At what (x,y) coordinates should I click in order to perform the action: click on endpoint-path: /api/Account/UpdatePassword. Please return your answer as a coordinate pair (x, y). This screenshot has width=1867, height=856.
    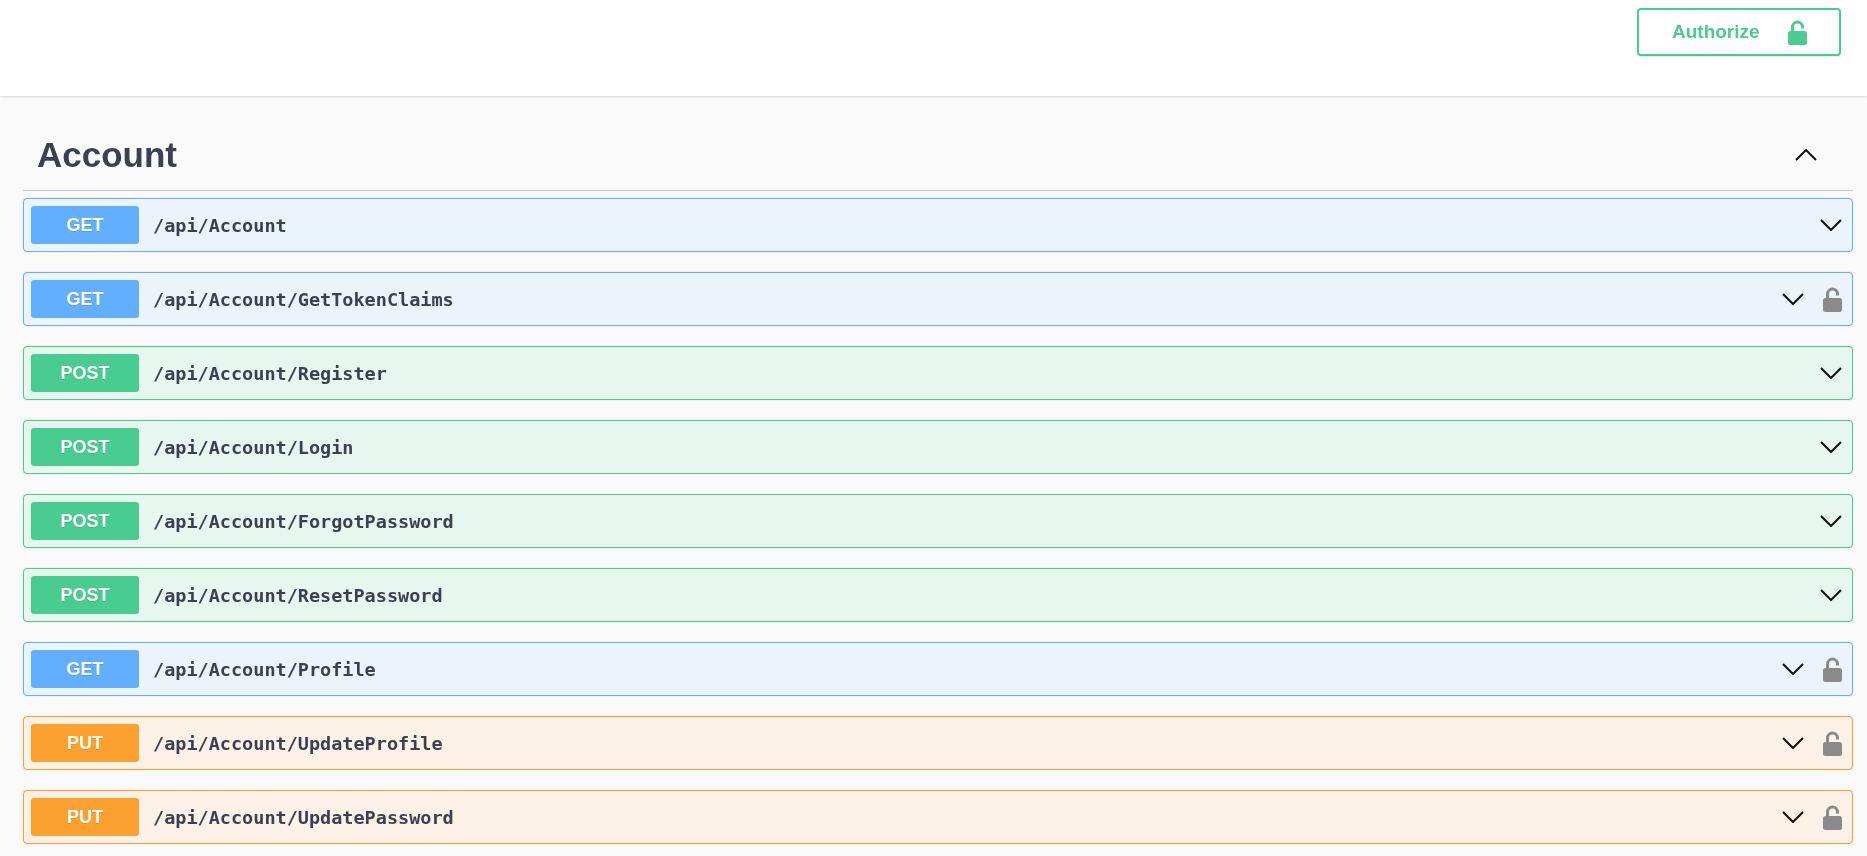
    Looking at the image, I should click on (303, 817).